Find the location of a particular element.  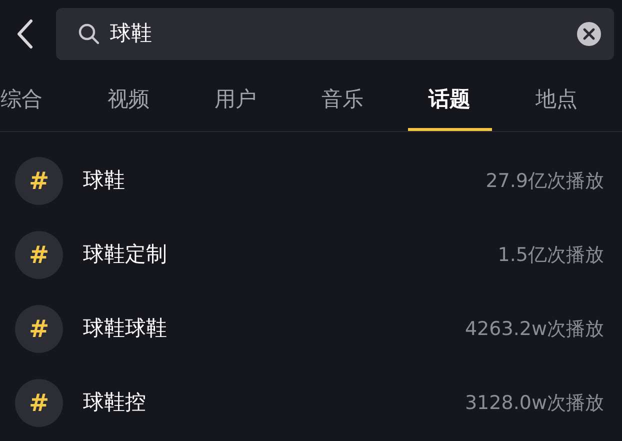

topic-name: 球鞋 is located at coordinates (104, 181).